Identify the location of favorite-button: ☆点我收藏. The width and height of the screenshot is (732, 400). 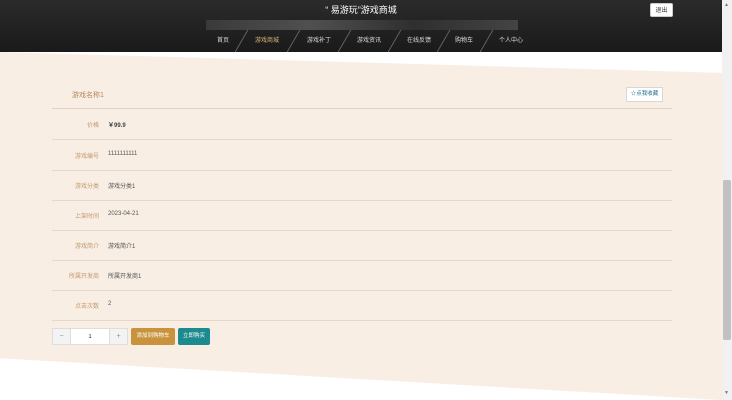
(644, 94).